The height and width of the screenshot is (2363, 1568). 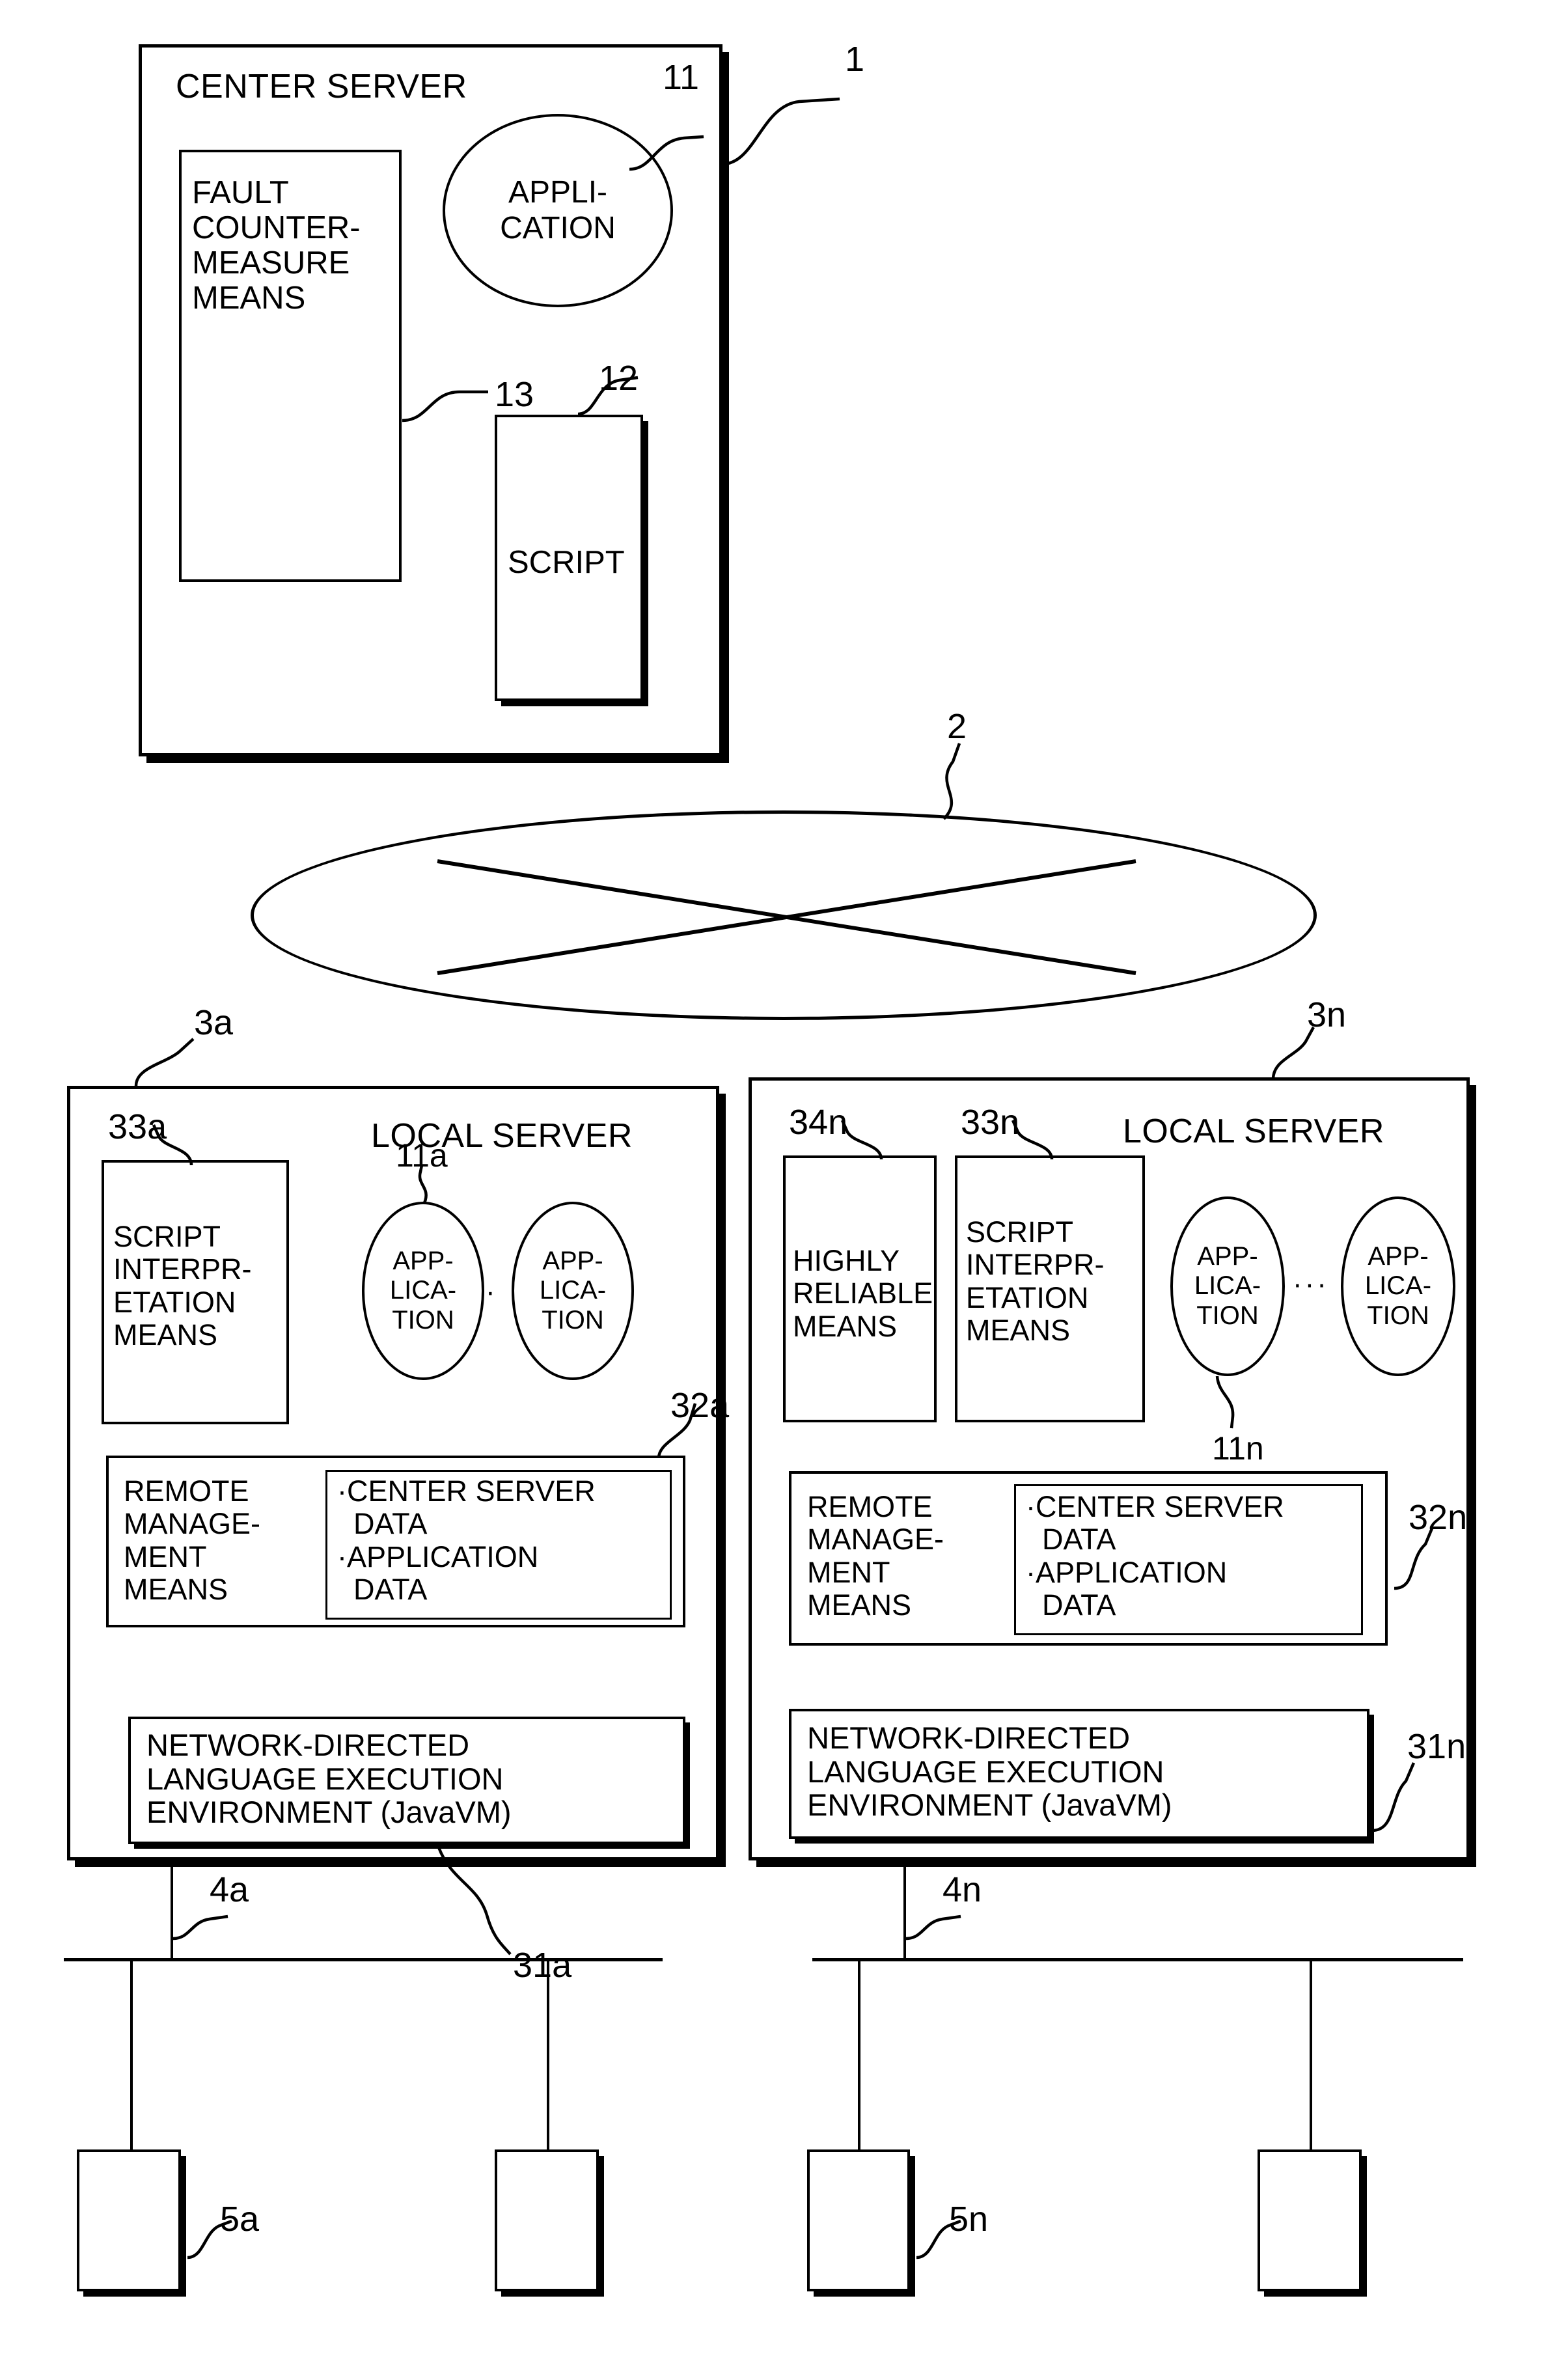 I want to click on terminal-a-2-drop, so click(x=548, y=2055).